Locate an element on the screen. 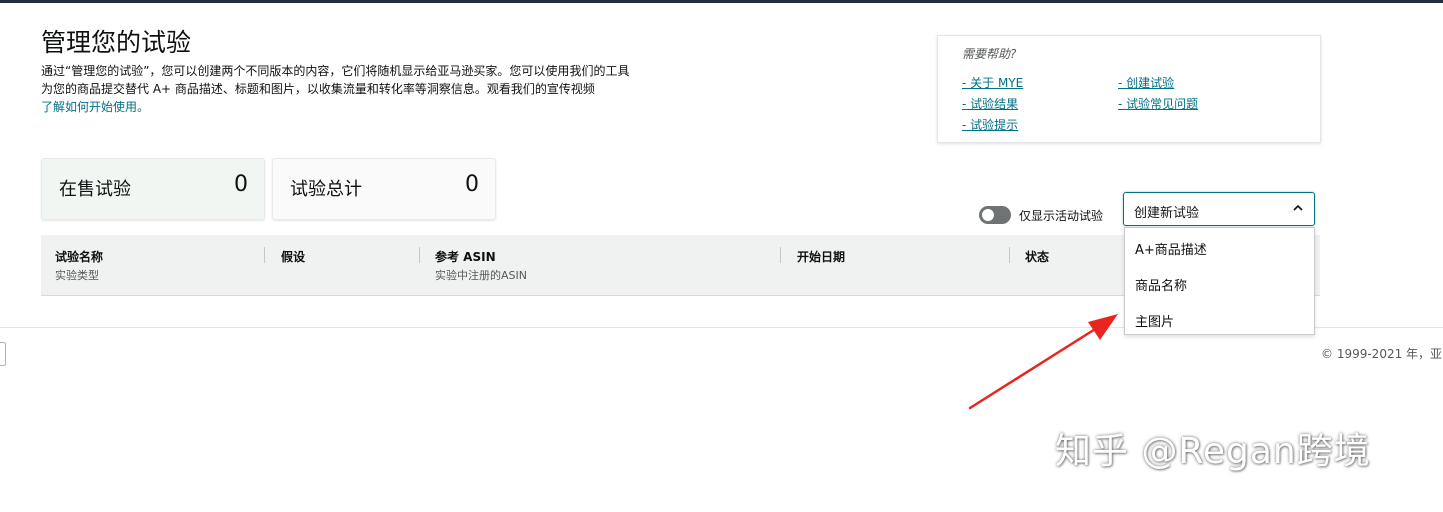 The height and width of the screenshot is (512, 1443). help-link-experiment-results: - 试验结果 is located at coordinates (990, 103).